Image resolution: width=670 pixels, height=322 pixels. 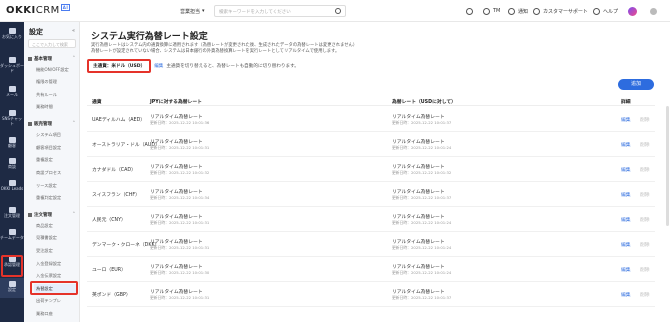 What do you see at coordinates (12, 65) in the screenshot?
I see `nav-dashboard: ダッシュボード` at bounding box center [12, 65].